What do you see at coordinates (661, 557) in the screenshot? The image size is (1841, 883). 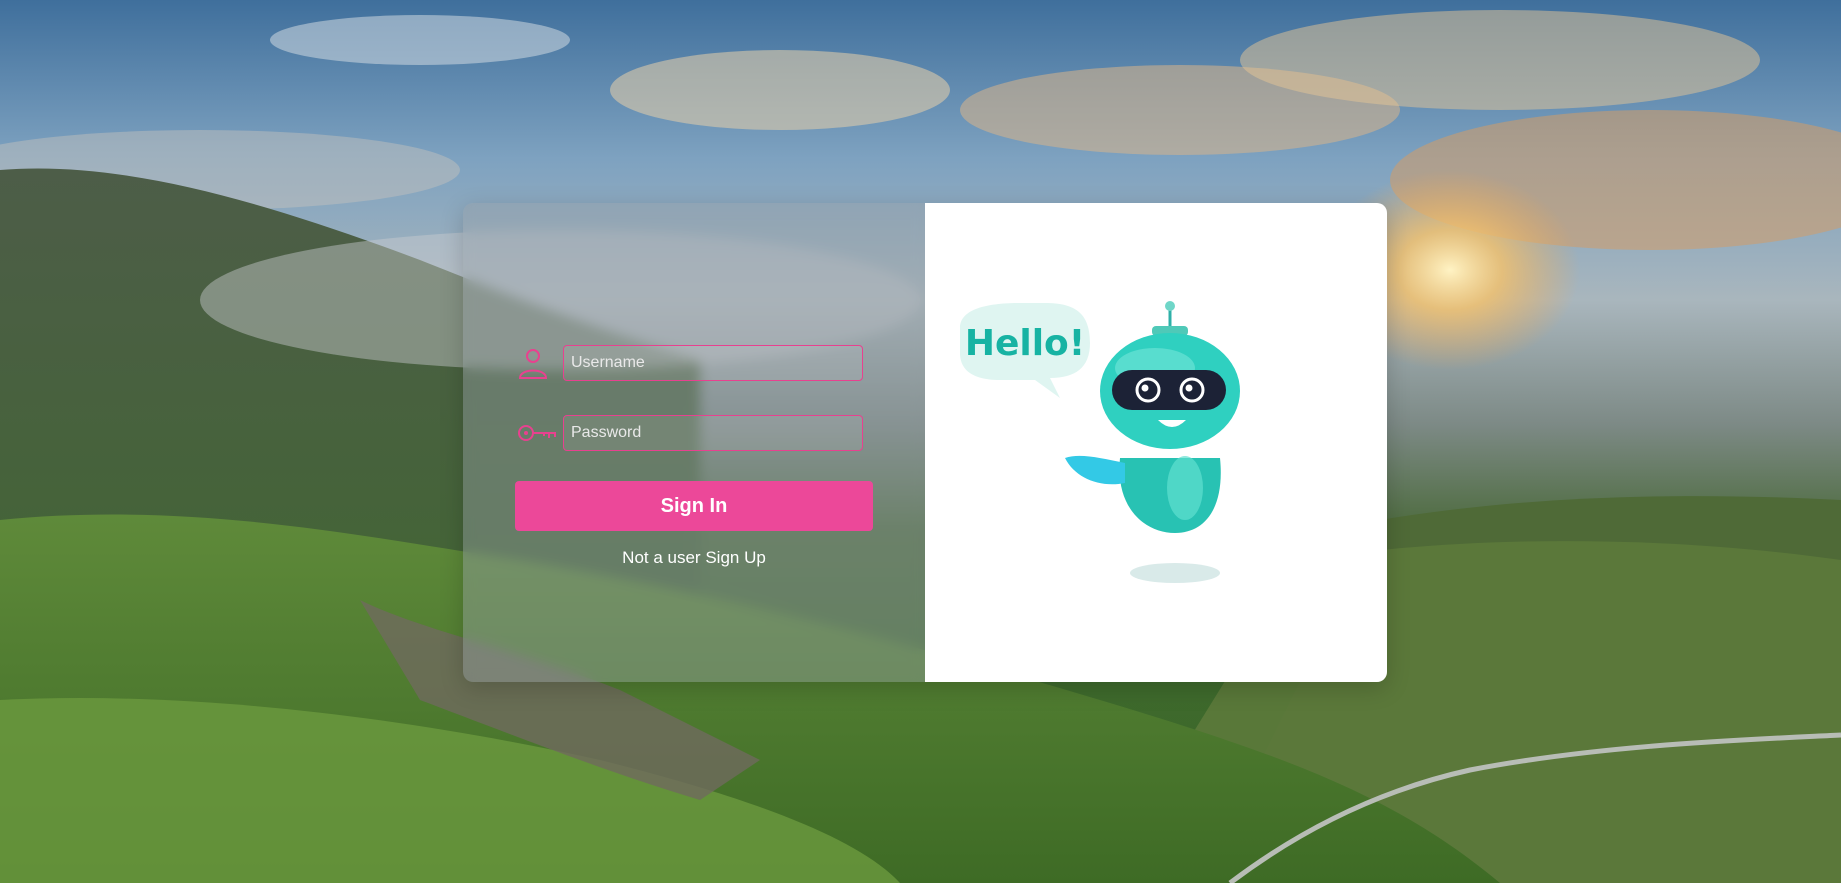 I see `signup-prompt-text: Not a user` at bounding box center [661, 557].